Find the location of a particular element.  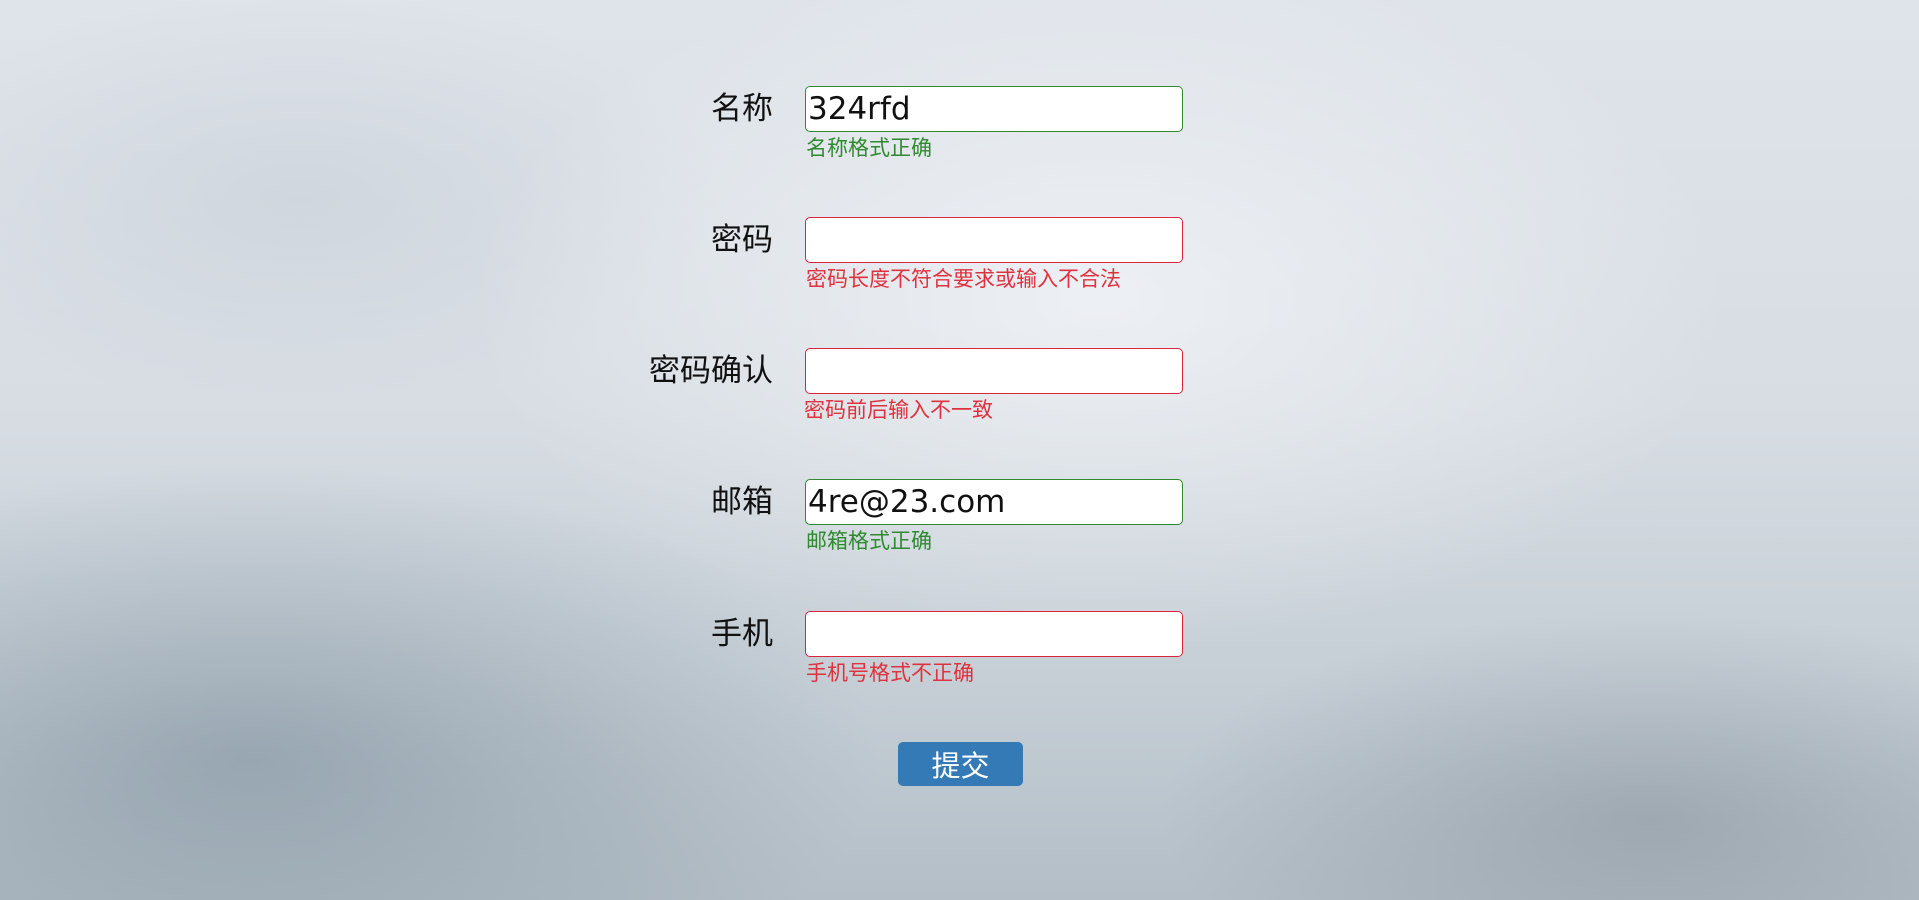

phone-label: 手机 is located at coordinates (742, 634).